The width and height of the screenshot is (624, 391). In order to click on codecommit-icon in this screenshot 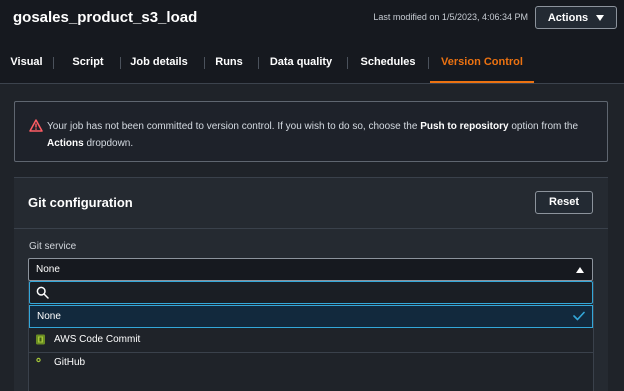, I will do `click(40, 339)`.